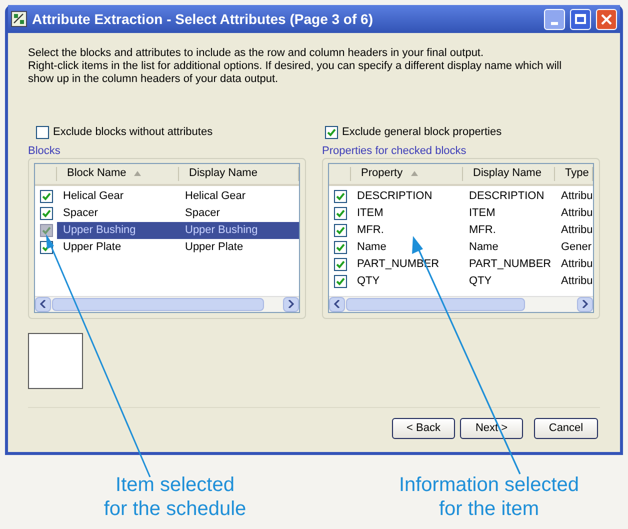 The image size is (628, 529). What do you see at coordinates (19, 19) in the screenshot?
I see `app-icon` at bounding box center [19, 19].